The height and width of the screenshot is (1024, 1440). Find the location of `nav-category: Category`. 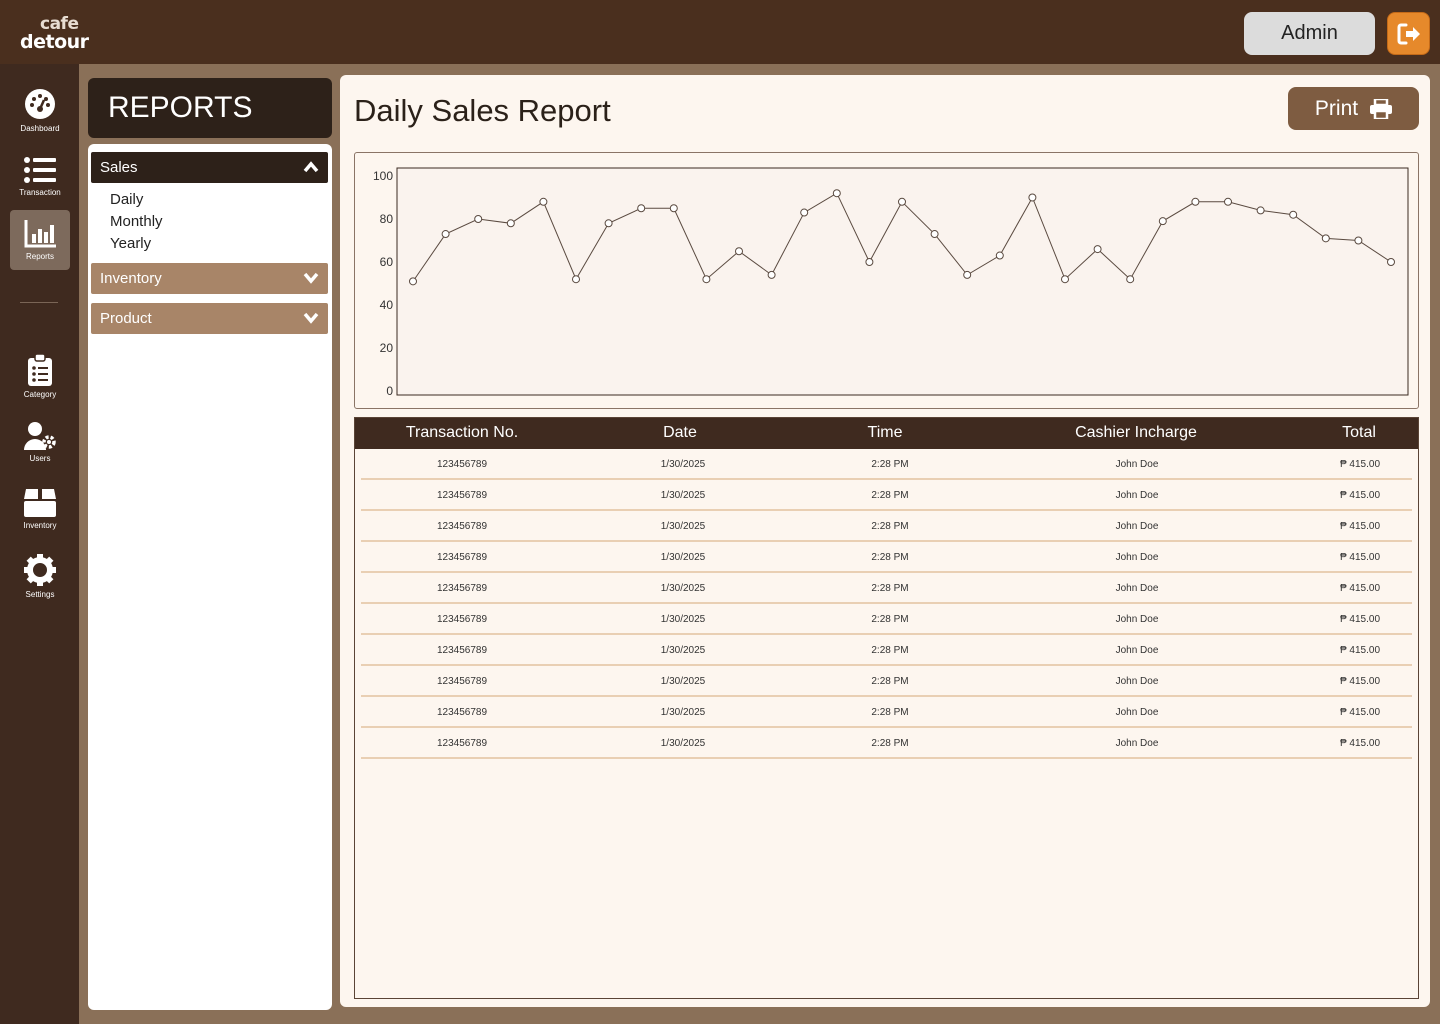

nav-category: Category is located at coordinates (40, 376).